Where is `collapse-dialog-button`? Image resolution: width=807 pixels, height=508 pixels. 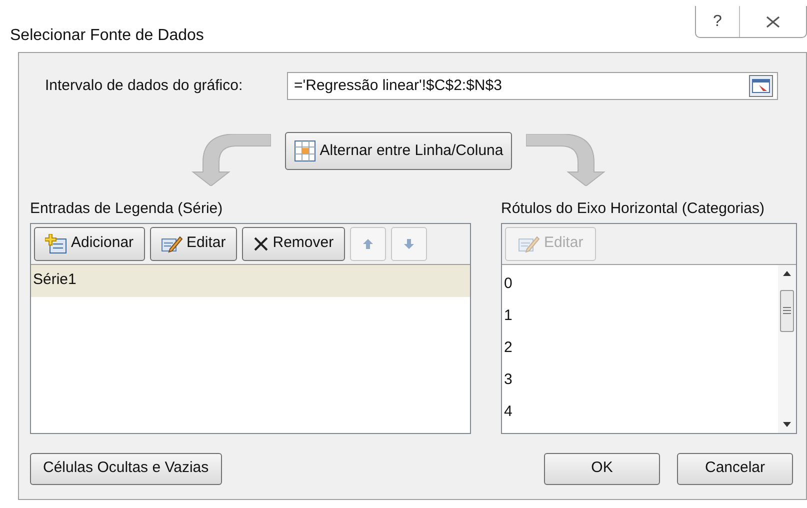
collapse-dialog-button is located at coordinates (761, 86).